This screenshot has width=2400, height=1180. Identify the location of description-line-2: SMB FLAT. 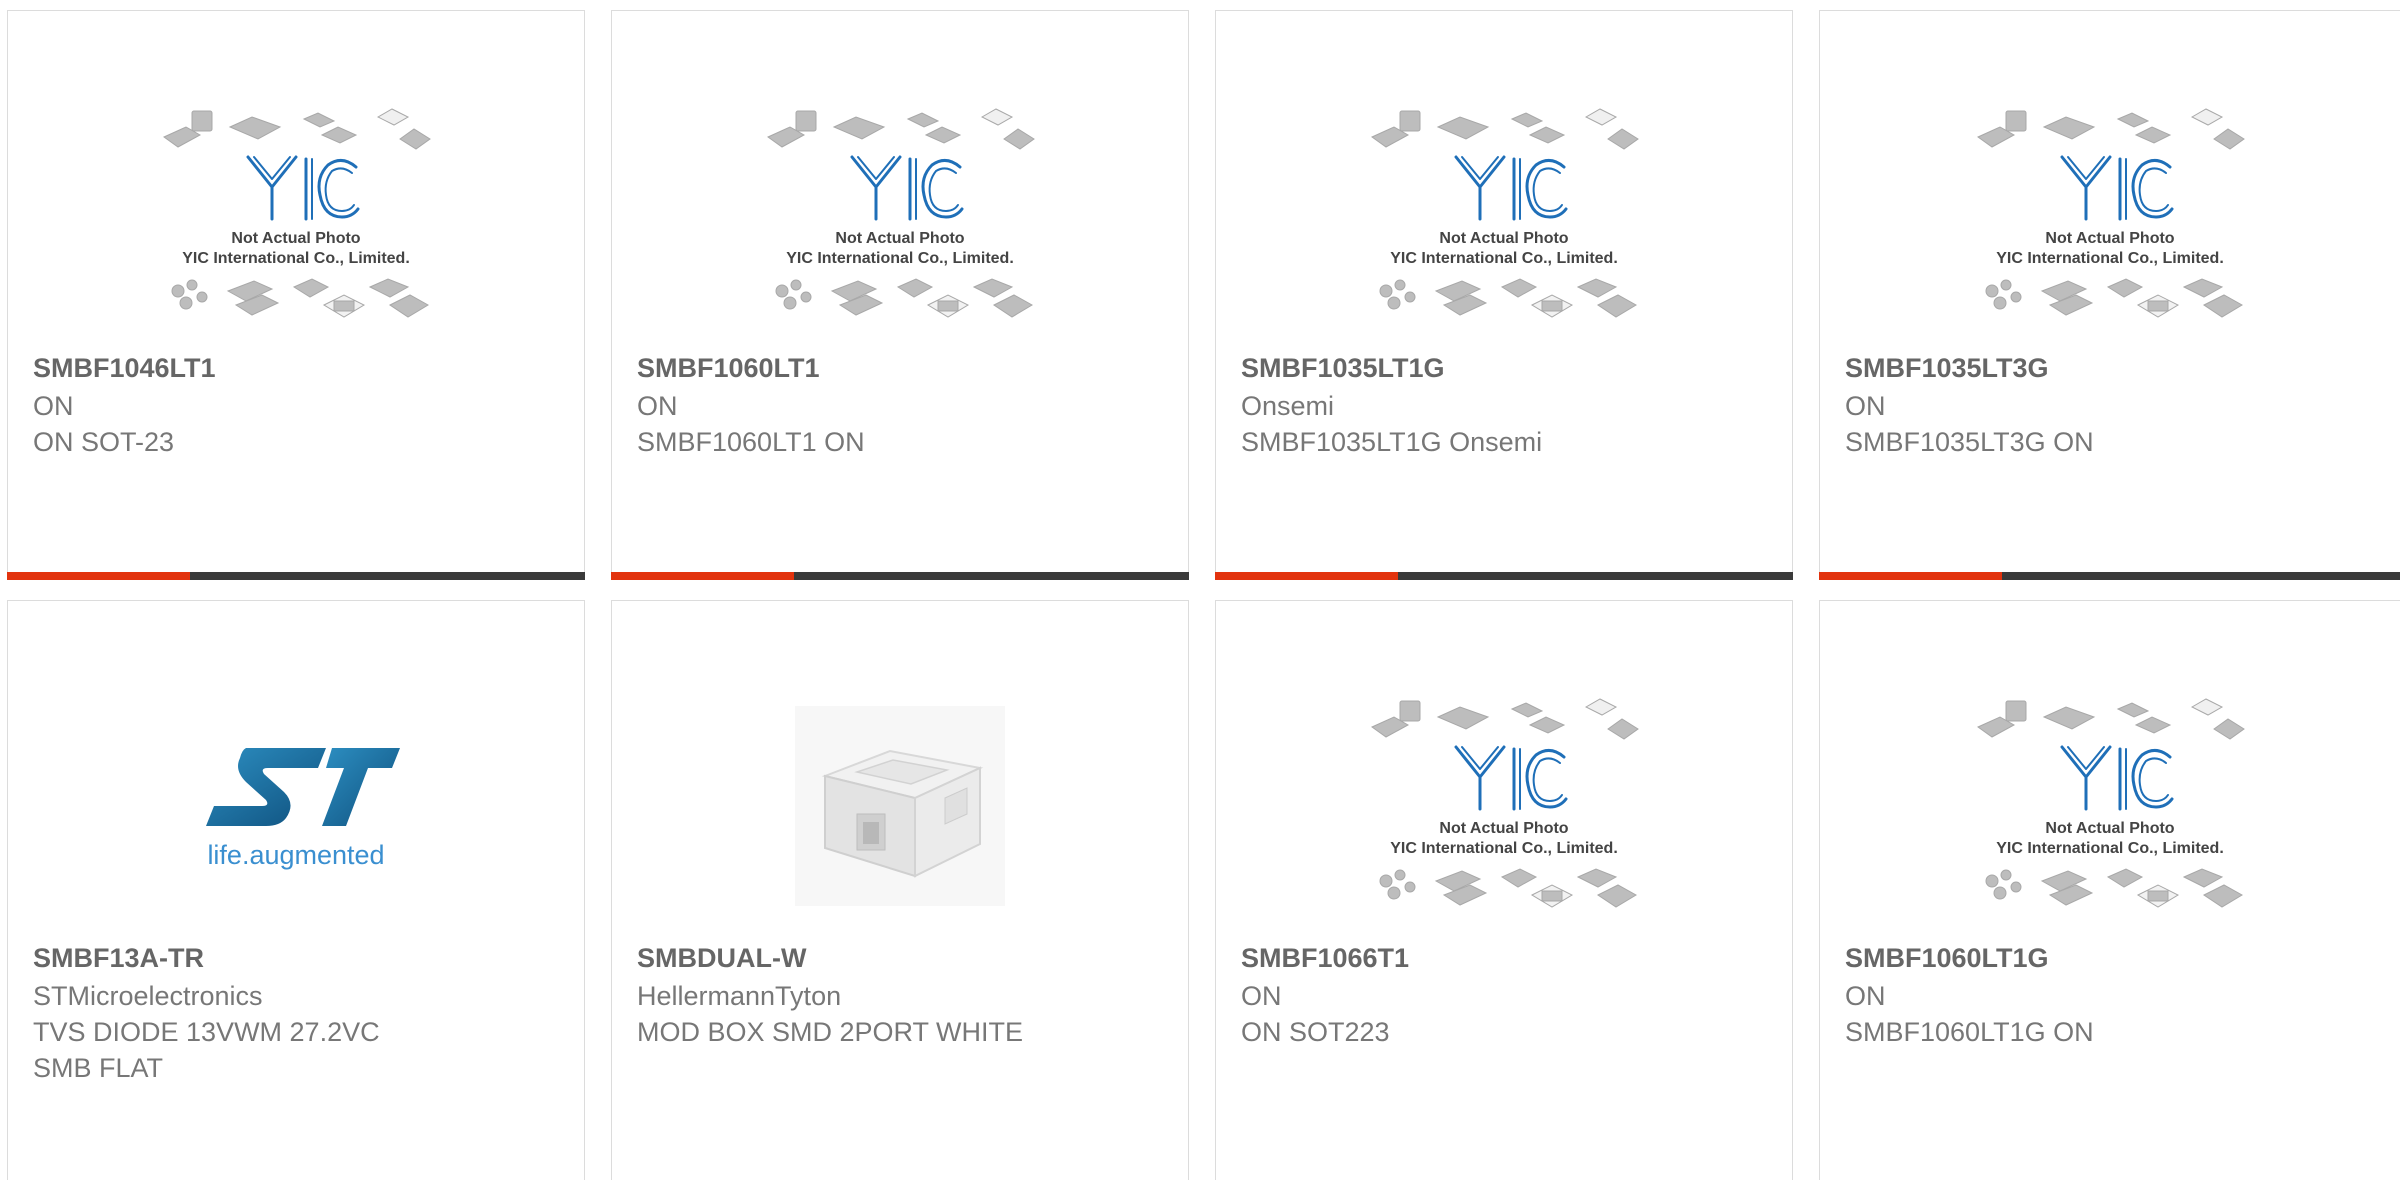
(98, 1068).